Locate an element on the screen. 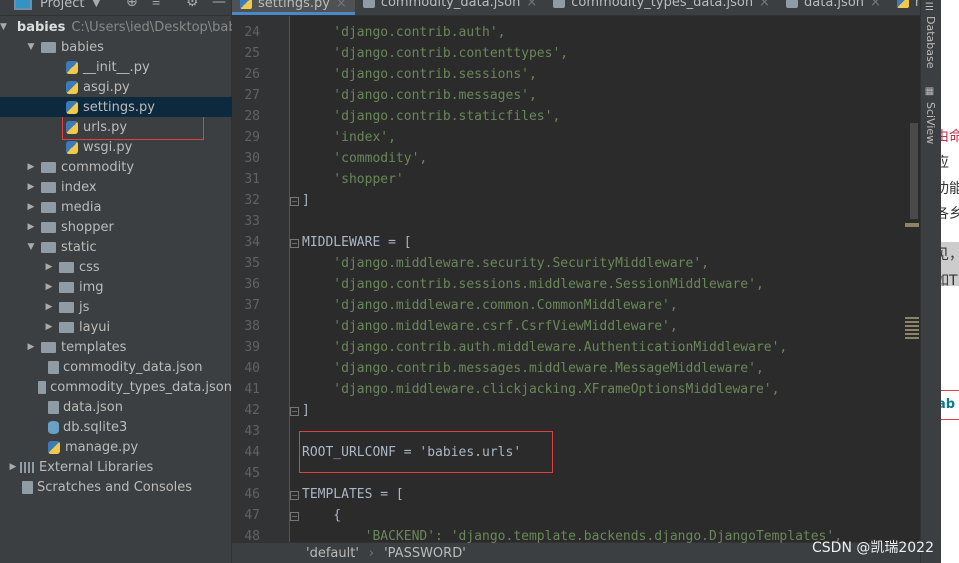  tree-item: ▶ commodity is located at coordinates (116, 167).